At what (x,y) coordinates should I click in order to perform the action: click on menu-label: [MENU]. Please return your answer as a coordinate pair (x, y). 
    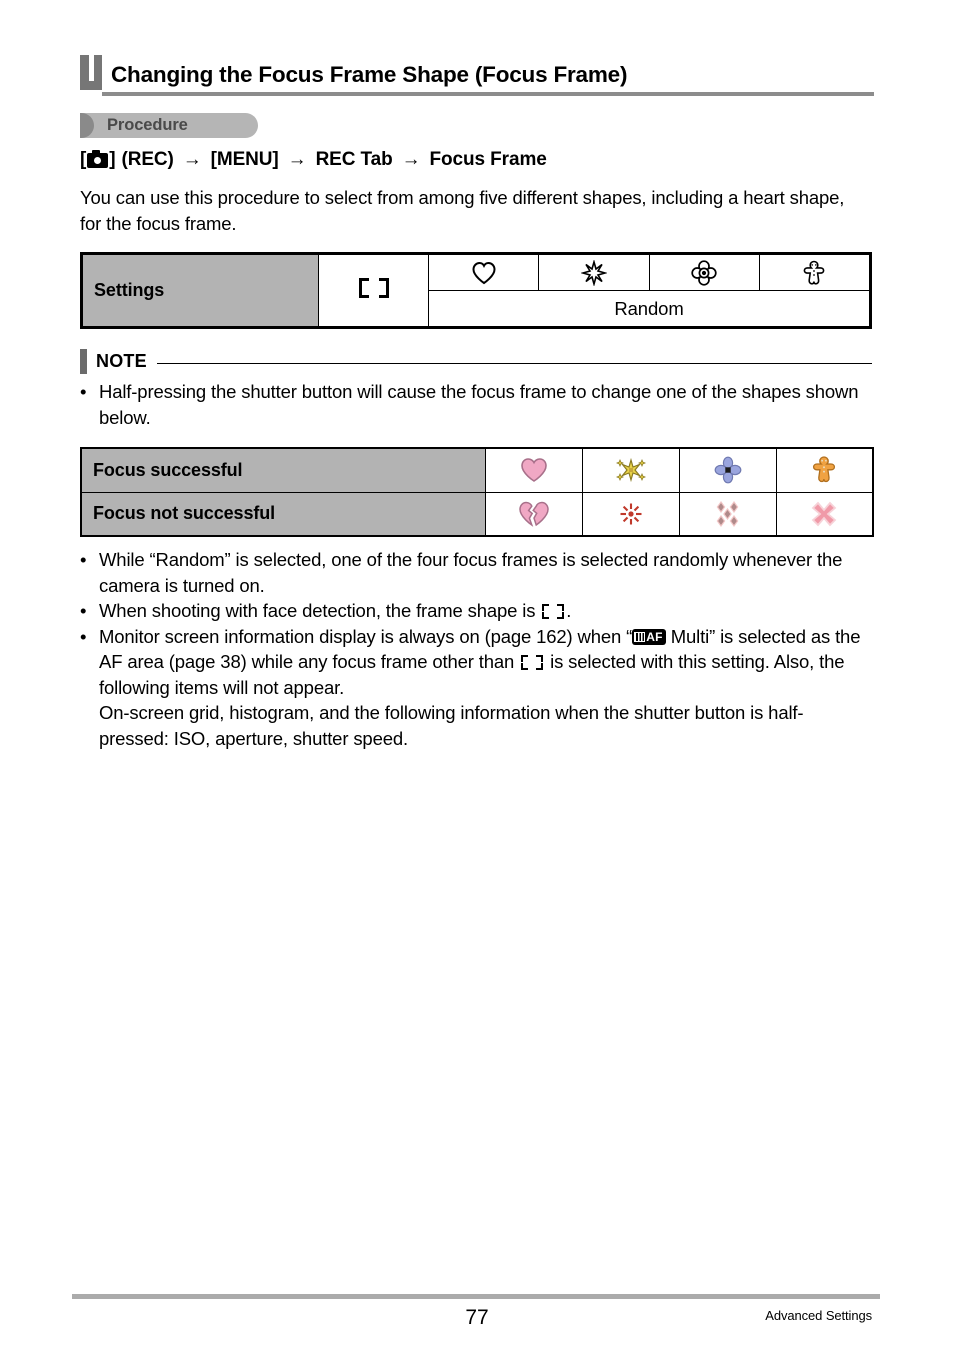
    Looking at the image, I should click on (244, 159).